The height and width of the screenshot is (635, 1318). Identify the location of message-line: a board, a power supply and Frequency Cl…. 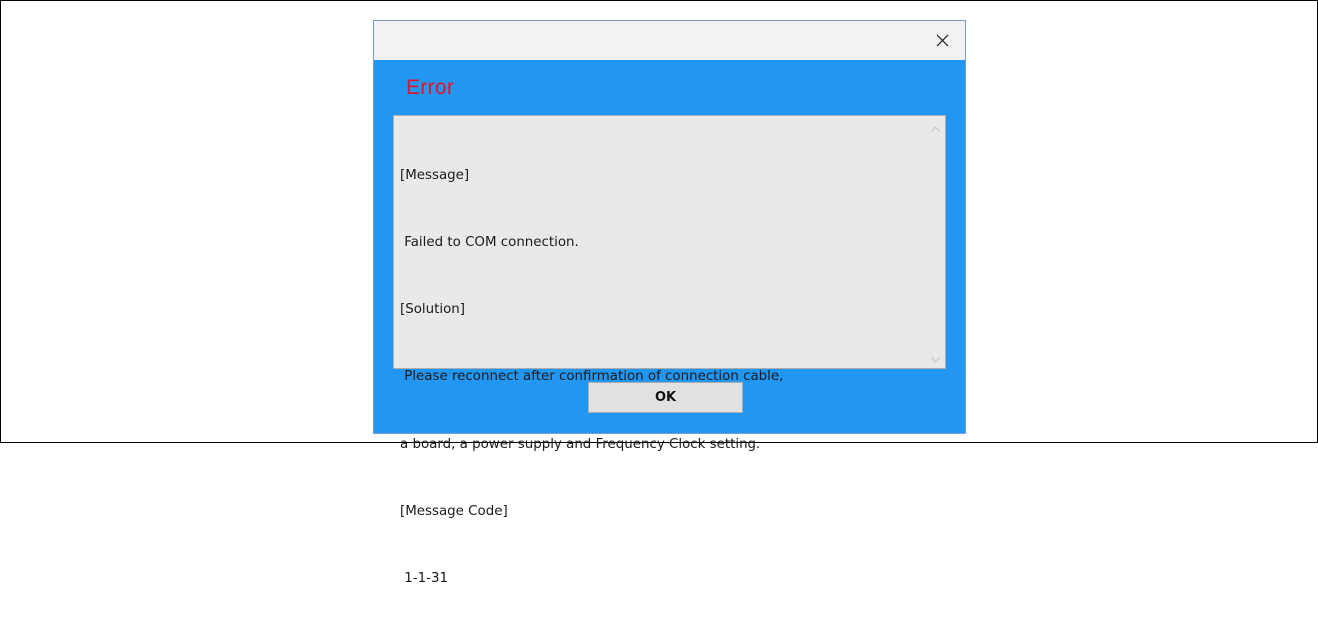
(580, 444).